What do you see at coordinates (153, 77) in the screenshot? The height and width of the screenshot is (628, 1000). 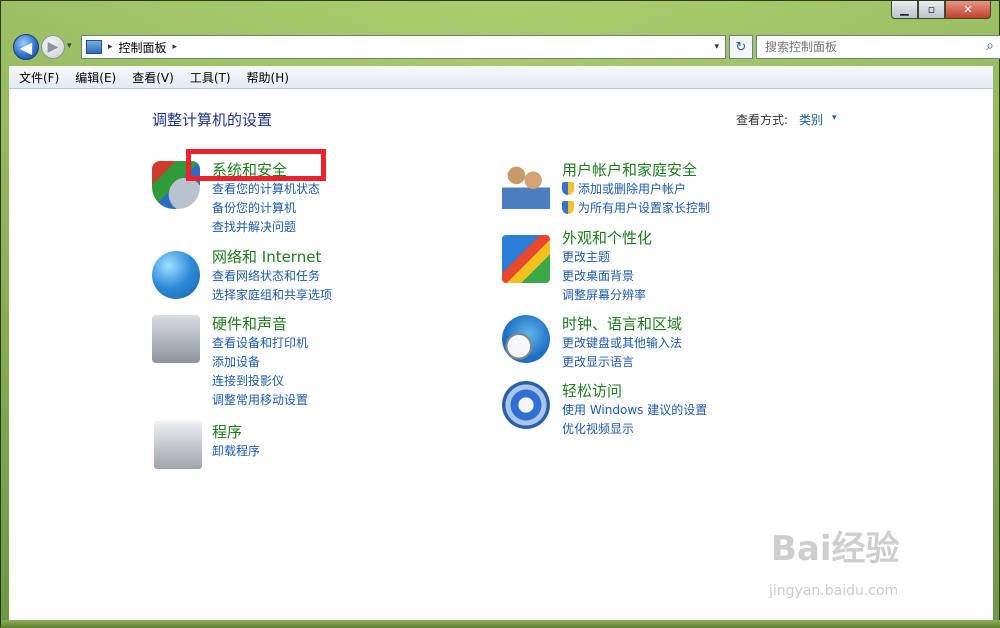 I see `menu-view: 查看(V)` at bounding box center [153, 77].